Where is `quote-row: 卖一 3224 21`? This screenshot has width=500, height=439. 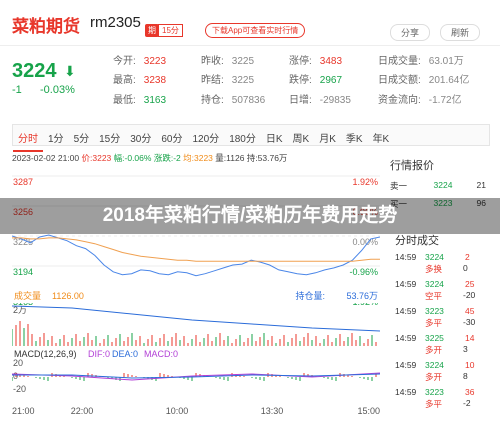
quote-row: 卖一 3224 21 is located at coordinates (440, 186).